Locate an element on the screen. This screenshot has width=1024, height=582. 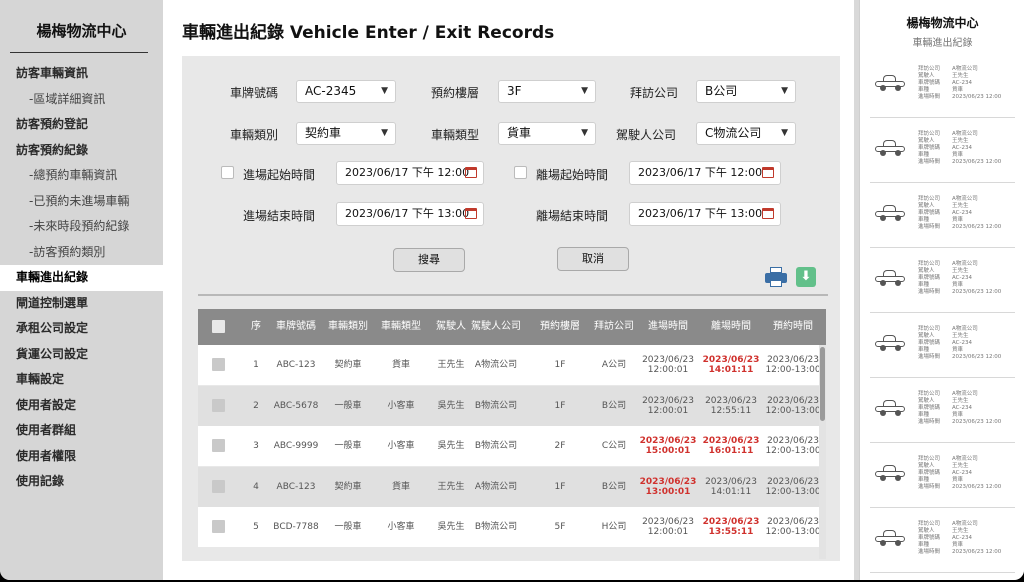
scrollbar-thumb is located at coordinates (822, 384).